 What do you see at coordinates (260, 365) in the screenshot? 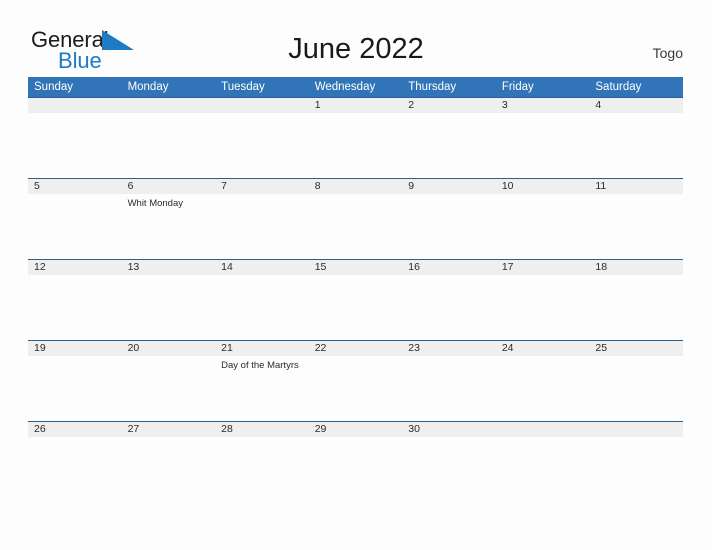
I see `holiday-event-label: Day of the Martyrs` at bounding box center [260, 365].